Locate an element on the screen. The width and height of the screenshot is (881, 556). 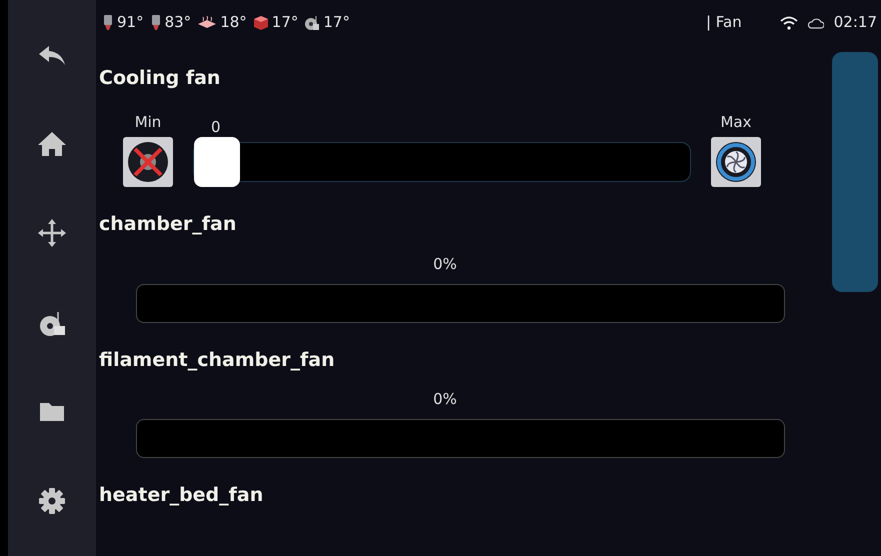
fan-name: Cooling fan is located at coordinates (160, 79).